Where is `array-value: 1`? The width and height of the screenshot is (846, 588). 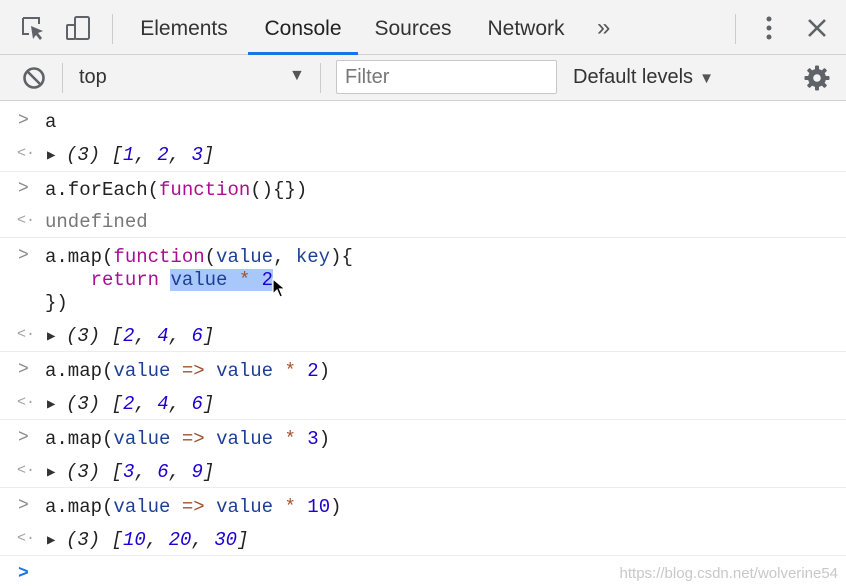
array-value: 1 is located at coordinates (129, 155).